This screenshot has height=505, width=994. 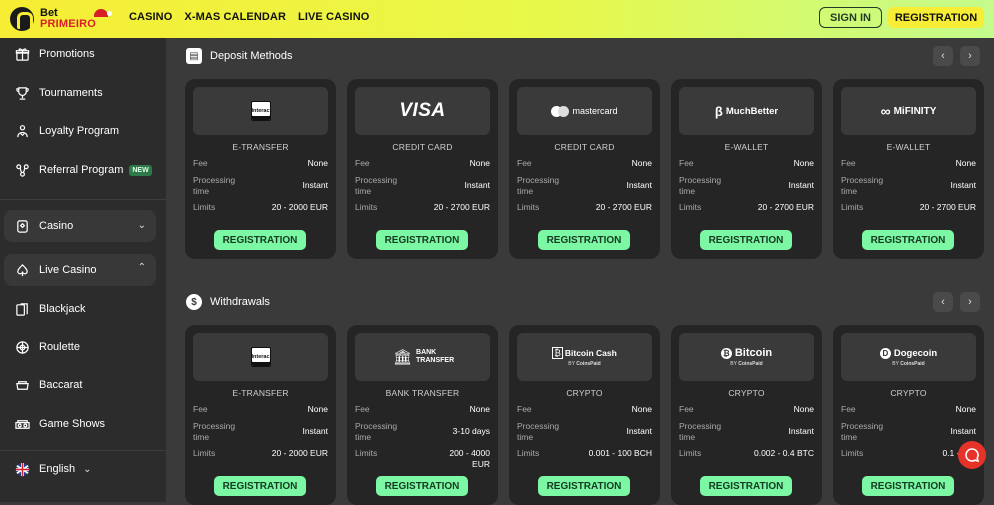 I want to click on cards-icon, so click(x=22, y=309).